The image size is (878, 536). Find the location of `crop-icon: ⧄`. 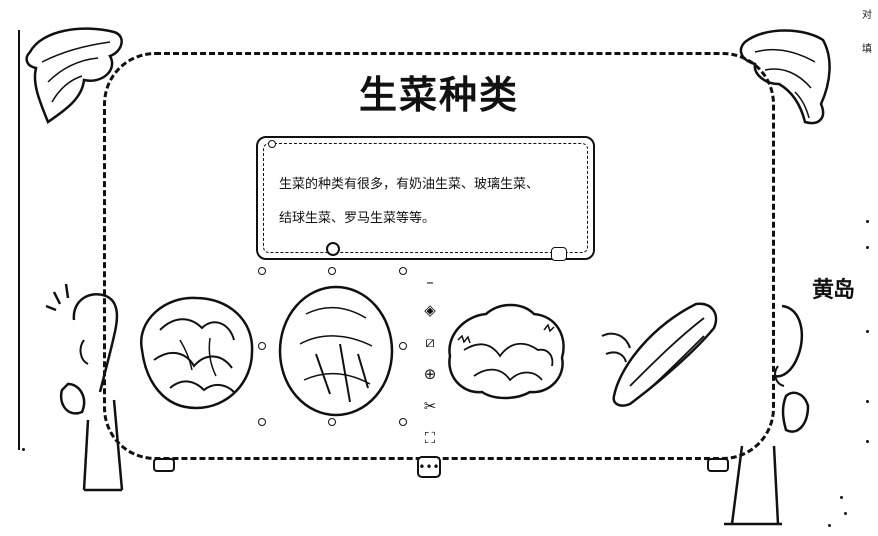

crop-icon: ⧄ is located at coordinates (430, 342).